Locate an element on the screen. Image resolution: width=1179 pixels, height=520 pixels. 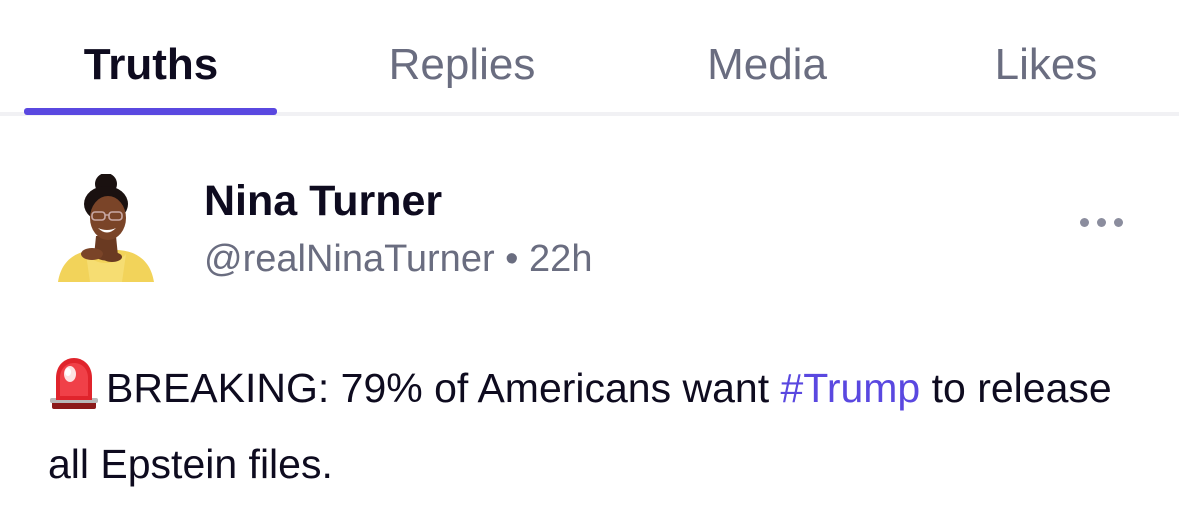
siren-emoji-icon is located at coordinates (74, 383).